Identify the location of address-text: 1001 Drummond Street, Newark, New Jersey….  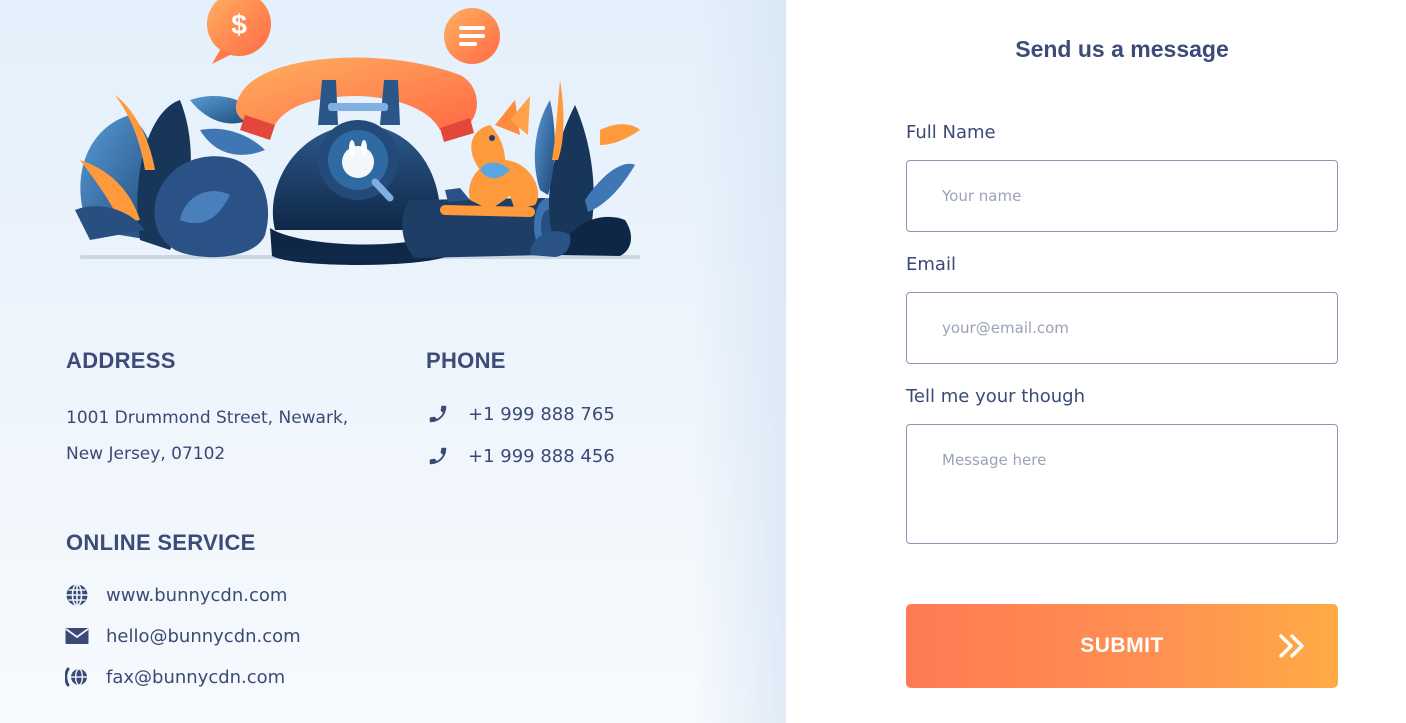
(226, 436).